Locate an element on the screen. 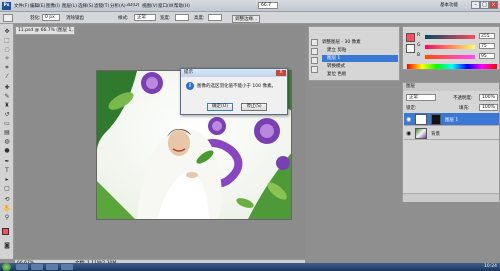  shape-tool-icon: ▢ is located at coordinates (7, 188).